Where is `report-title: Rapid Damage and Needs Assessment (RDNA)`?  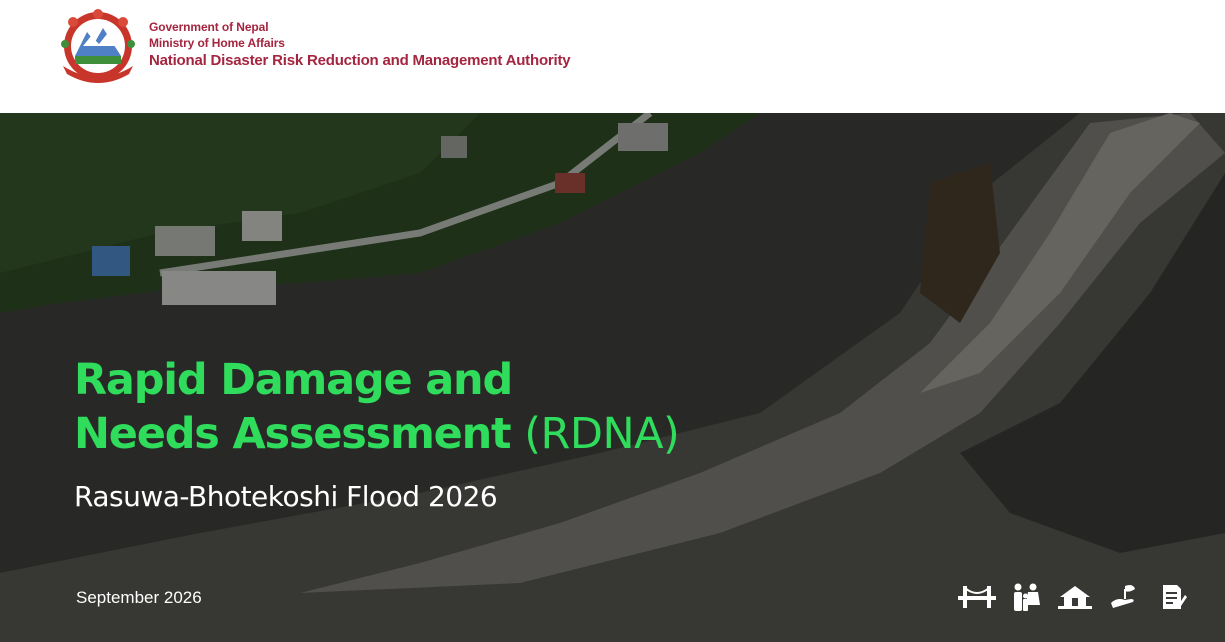 report-title: Rapid Damage and Needs Assessment (RDNA) is located at coordinates (377, 407).